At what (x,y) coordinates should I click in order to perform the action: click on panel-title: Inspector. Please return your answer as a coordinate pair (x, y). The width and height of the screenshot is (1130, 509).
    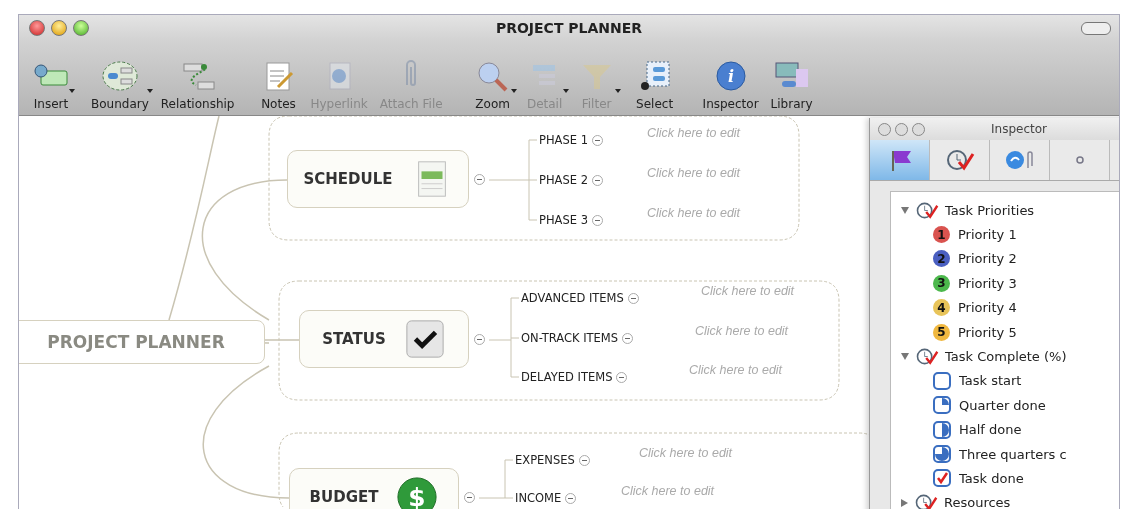
    Looking at the image, I should click on (1019, 129).